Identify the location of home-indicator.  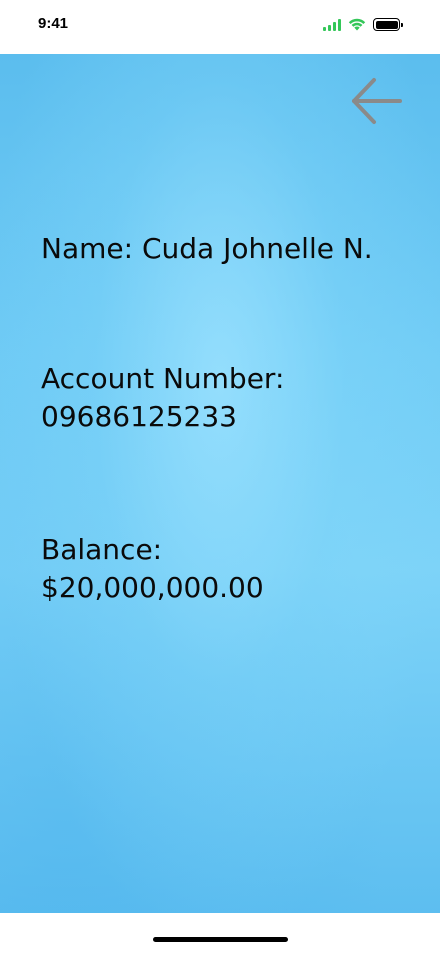
(220, 939).